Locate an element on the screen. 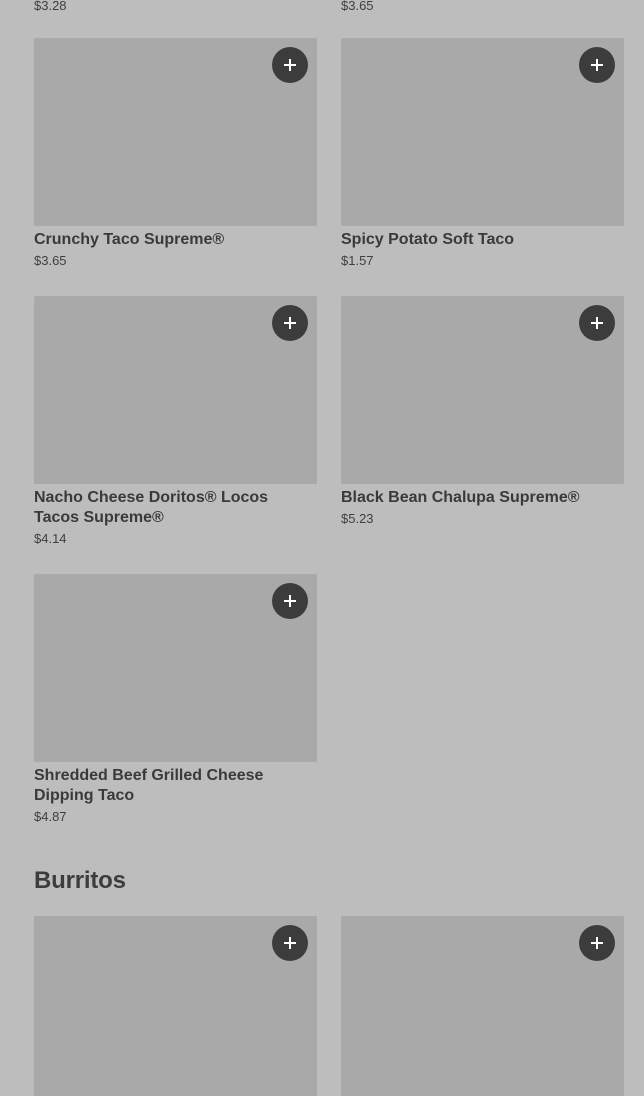 The image size is (644, 1096). menu-item-card: Black Bean Chalupa Supreme® $5.23 is located at coordinates (482, 411).